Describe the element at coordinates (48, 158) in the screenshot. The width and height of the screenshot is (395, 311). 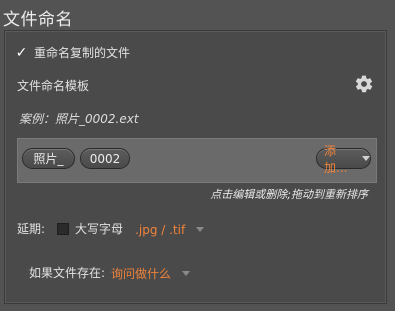
I see `token-photo: 照片_` at that location.